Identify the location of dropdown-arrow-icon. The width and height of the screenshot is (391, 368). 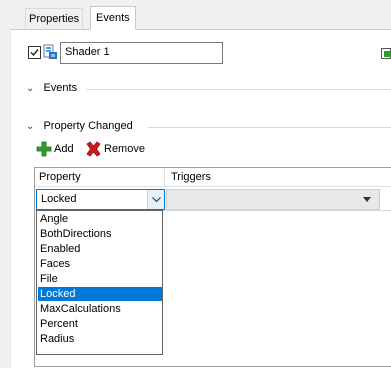
(367, 199).